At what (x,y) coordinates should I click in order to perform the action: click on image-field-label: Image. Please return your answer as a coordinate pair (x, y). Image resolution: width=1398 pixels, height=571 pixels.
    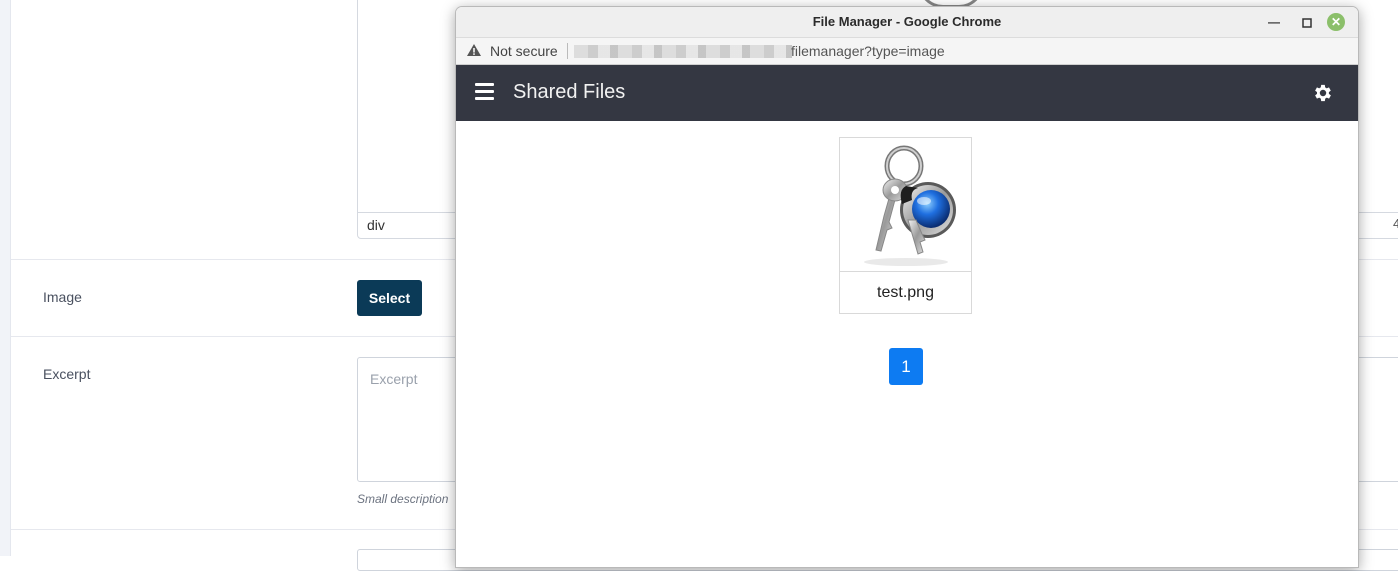
    Looking at the image, I should click on (62, 297).